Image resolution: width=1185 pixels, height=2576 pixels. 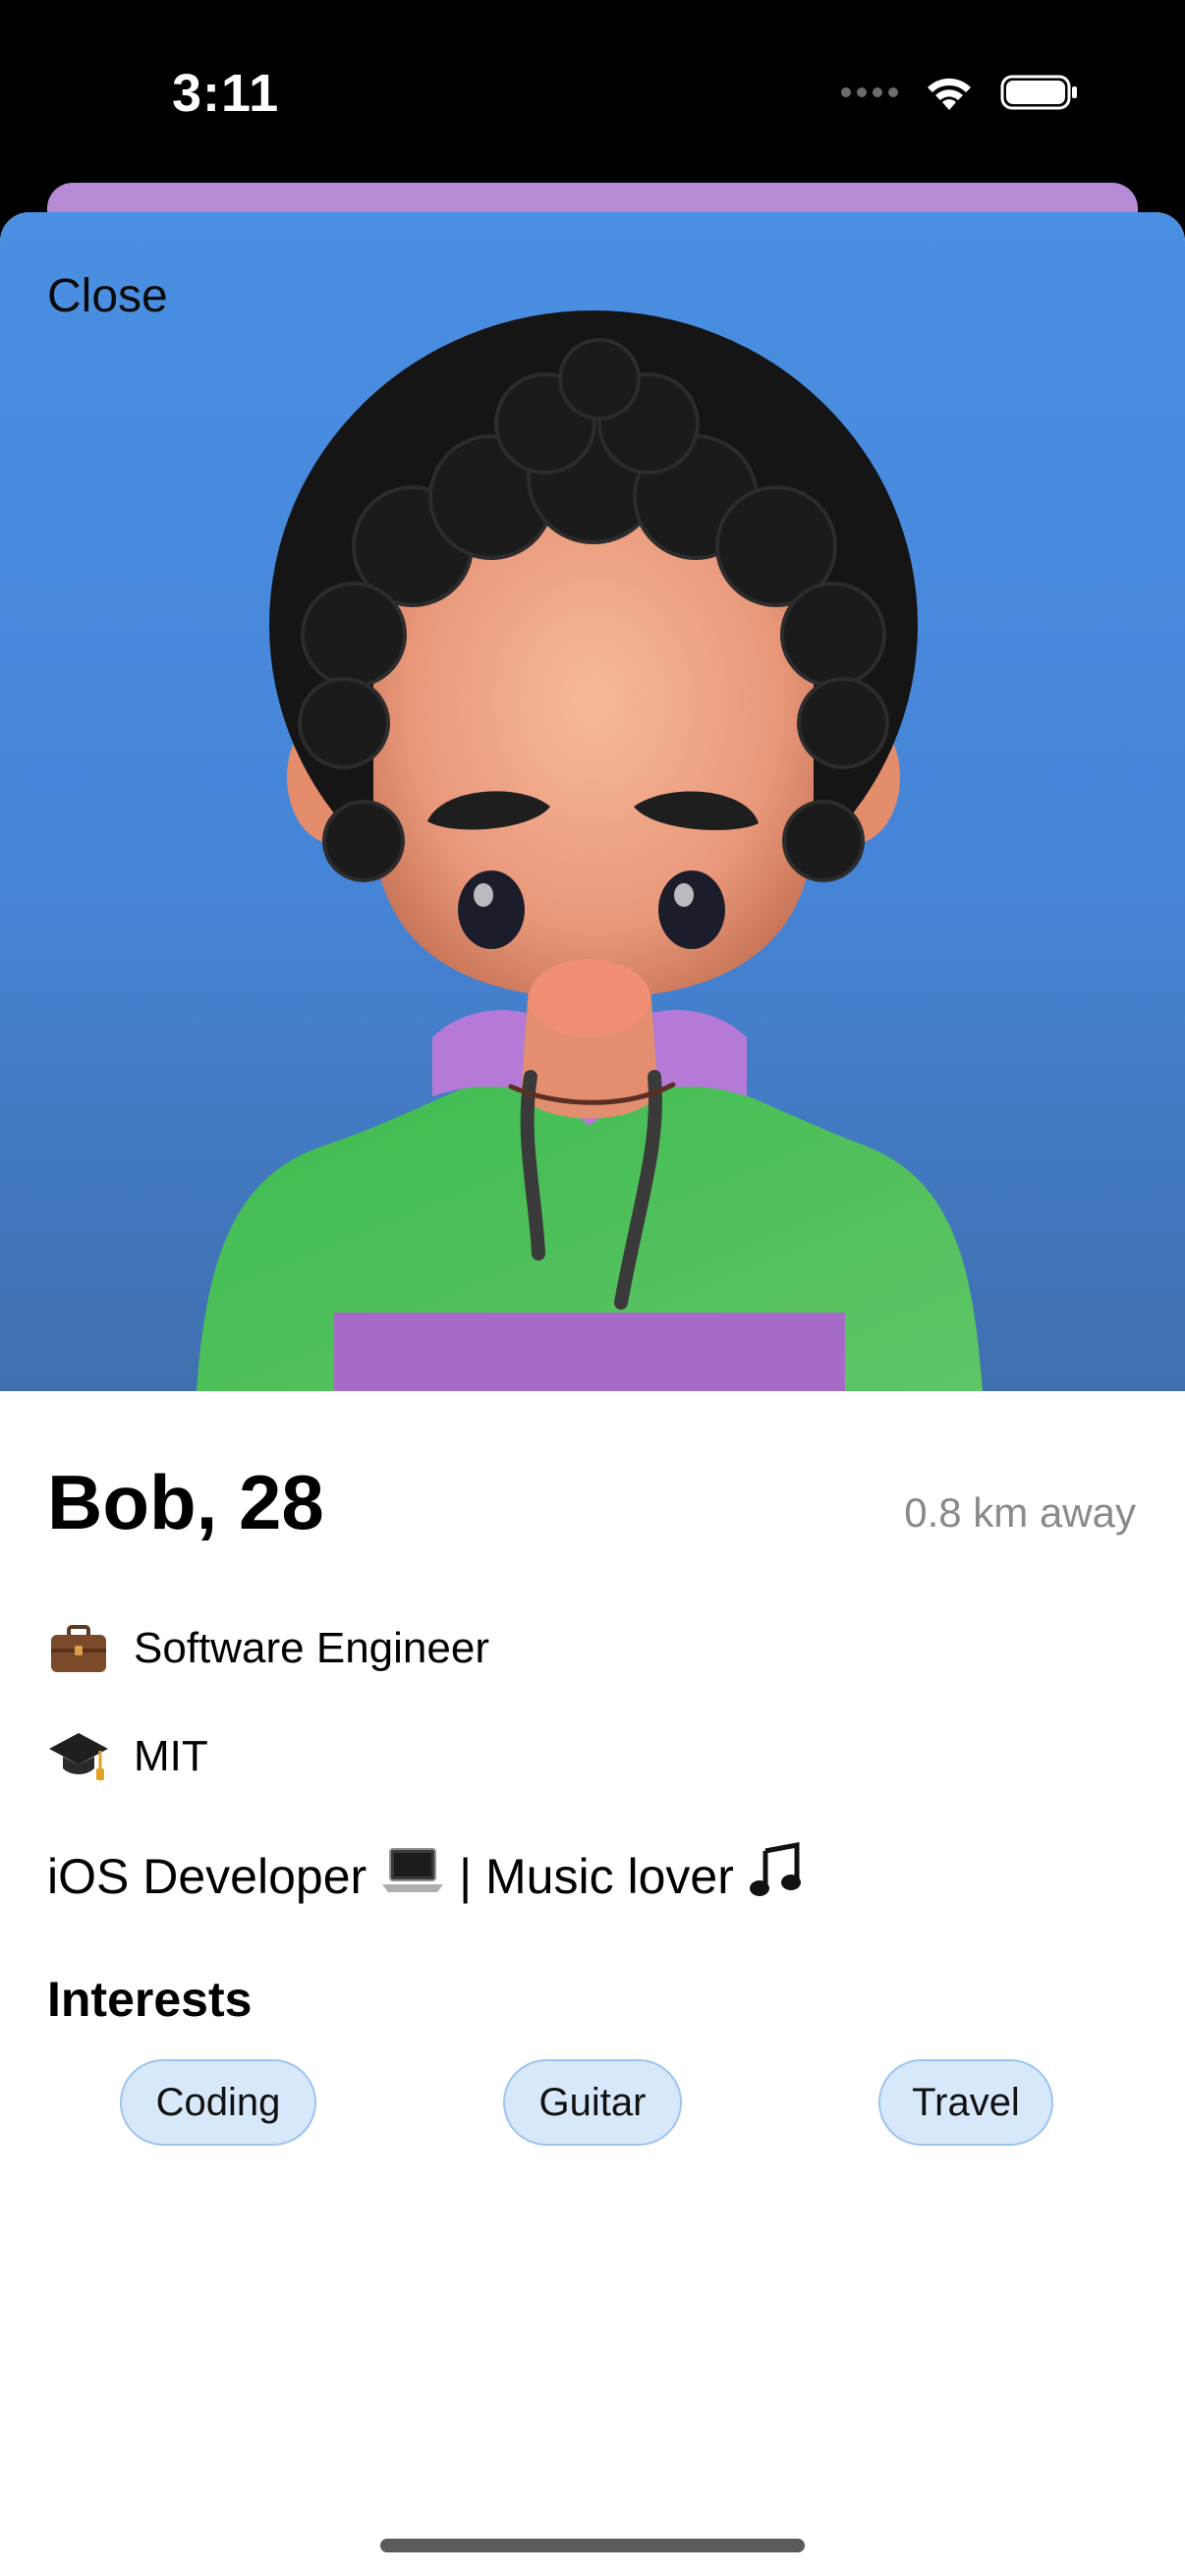 What do you see at coordinates (966, 2102) in the screenshot?
I see `interest-chip: Travel` at bounding box center [966, 2102].